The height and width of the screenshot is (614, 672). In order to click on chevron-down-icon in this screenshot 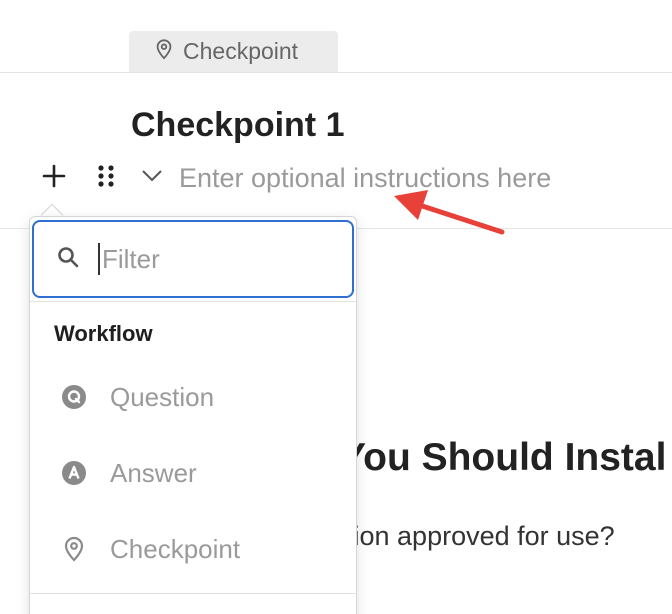, I will do `click(152, 178)`.